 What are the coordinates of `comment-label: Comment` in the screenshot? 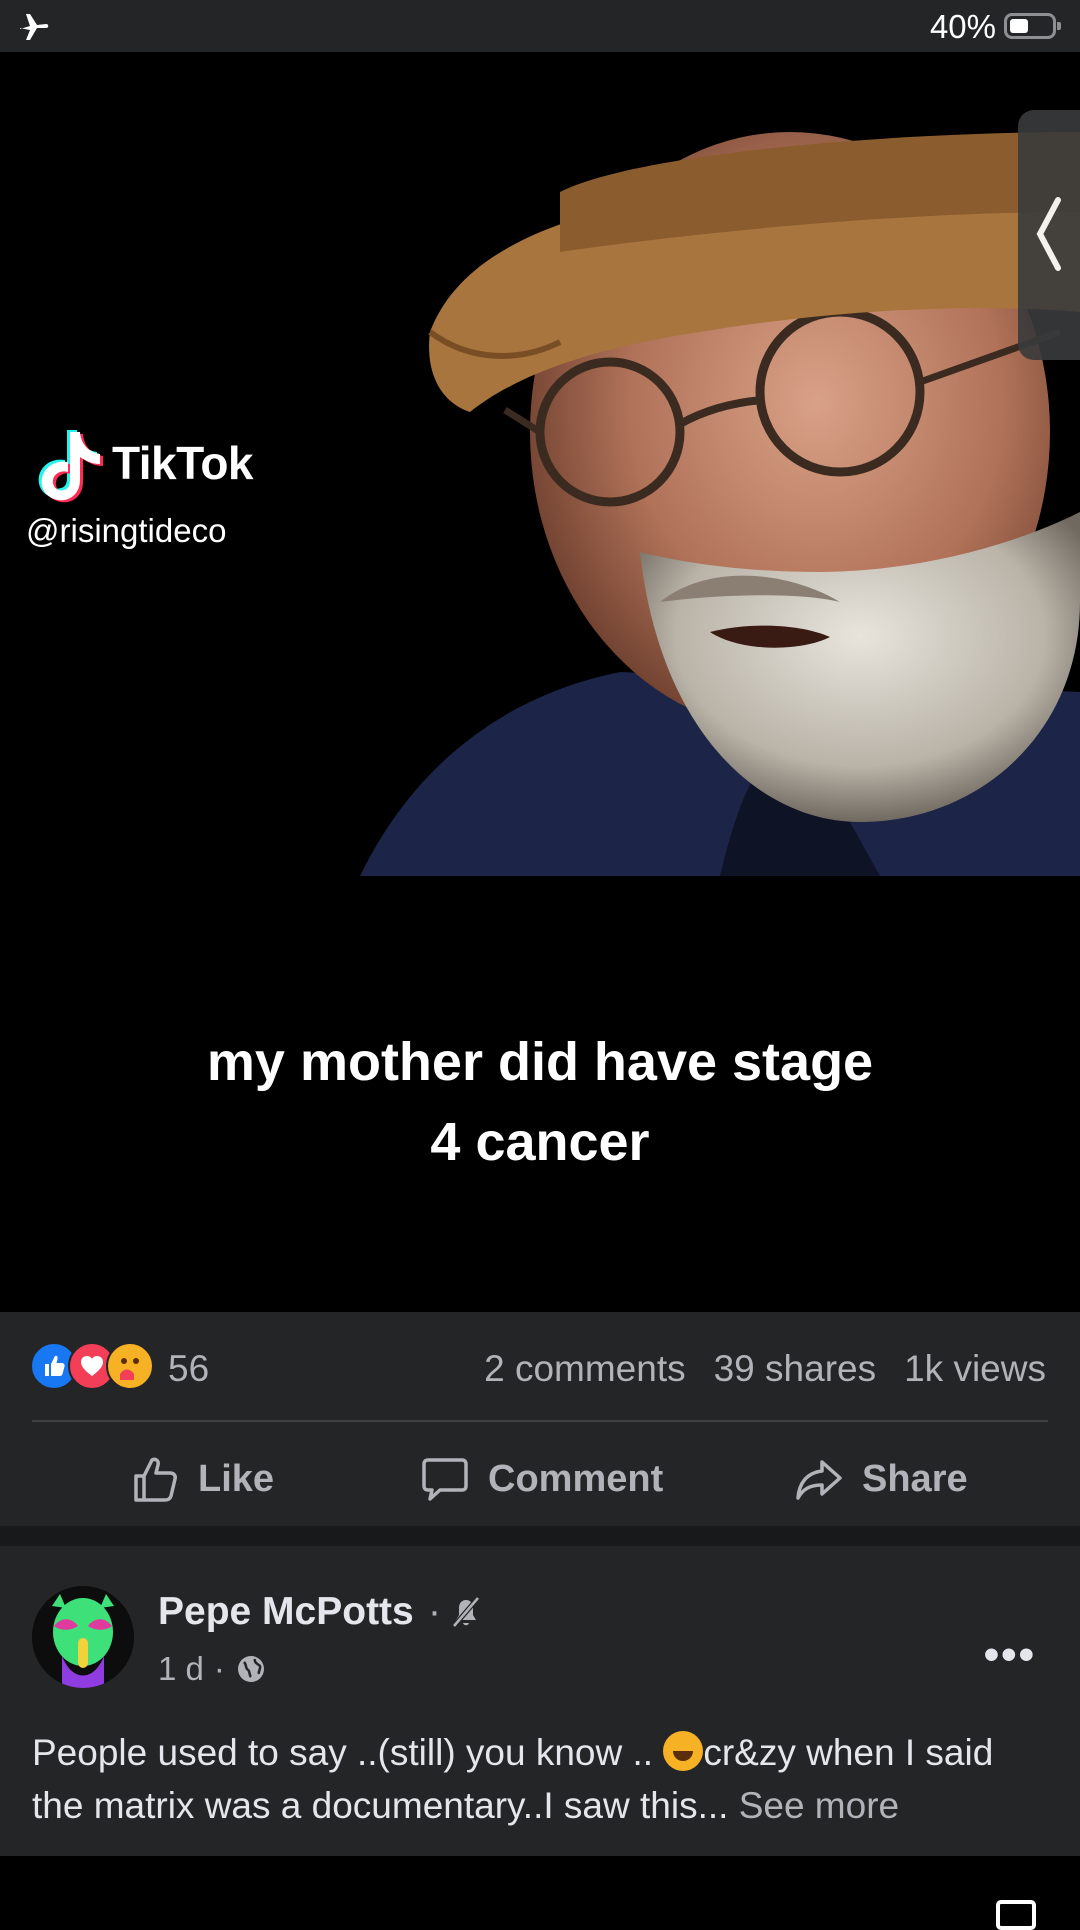 It's located at (576, 1478).